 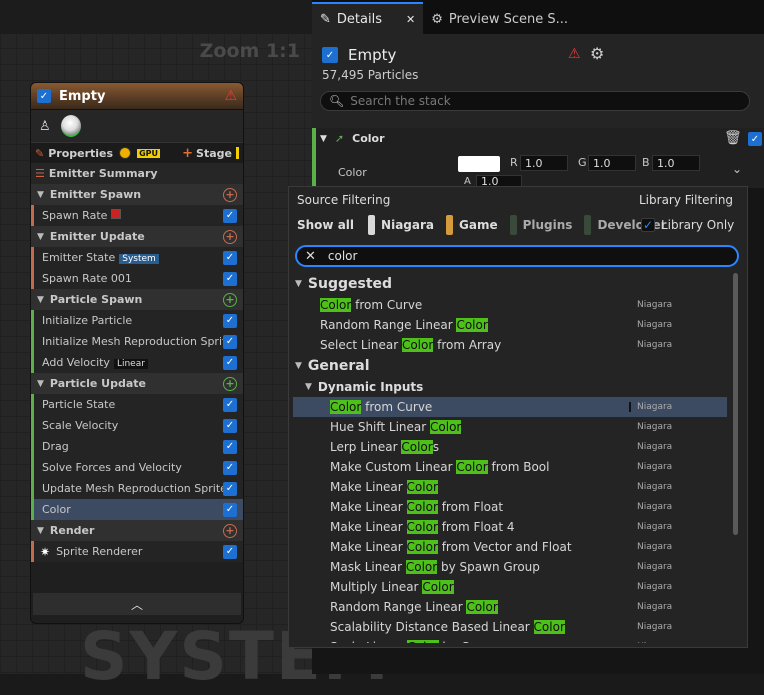 I want to click on add-stage-button: + Stage, so click(x=210, y=153).